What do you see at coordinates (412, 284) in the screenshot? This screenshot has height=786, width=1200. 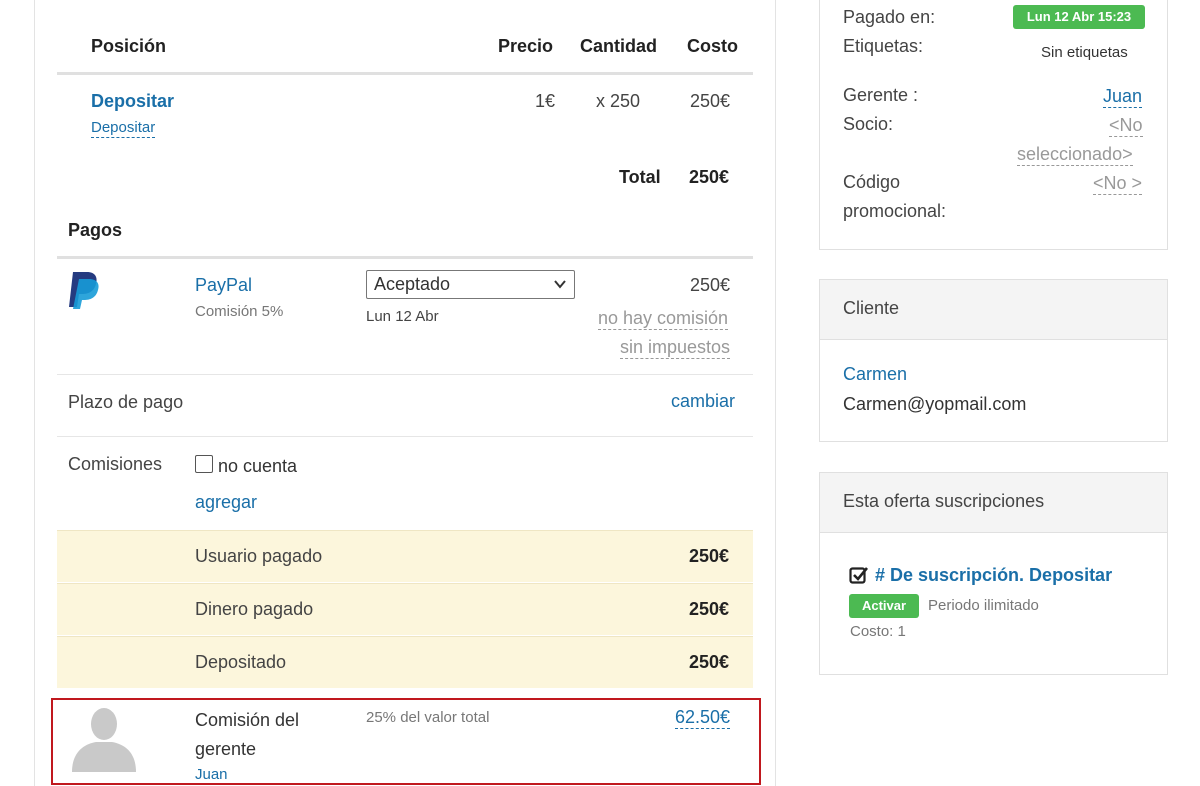 I see `payment-status-value: Aceptado` at bounding box center [412, 284].